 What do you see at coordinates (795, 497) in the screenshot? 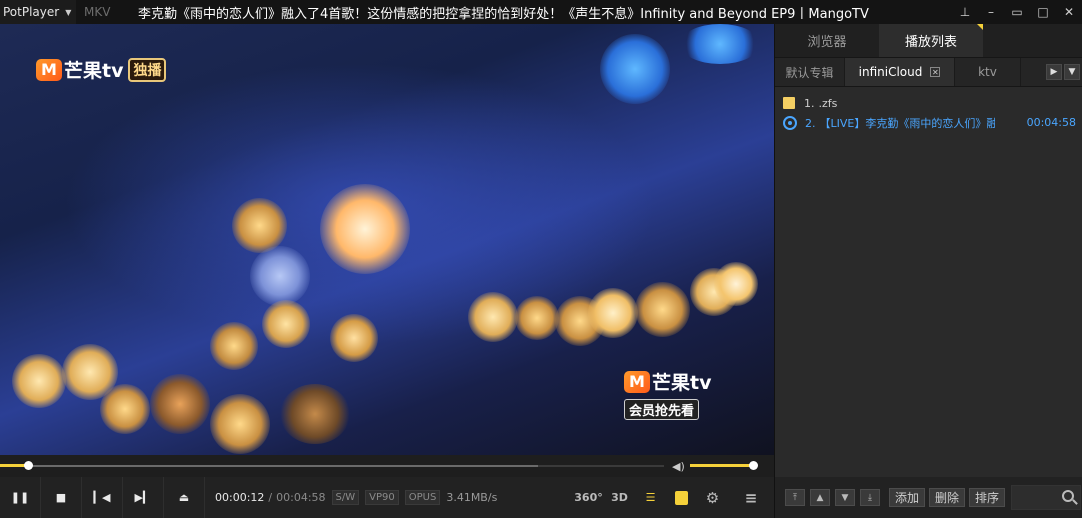
I see `move-top-icon: ⤒` at bounding box center [795, 497].